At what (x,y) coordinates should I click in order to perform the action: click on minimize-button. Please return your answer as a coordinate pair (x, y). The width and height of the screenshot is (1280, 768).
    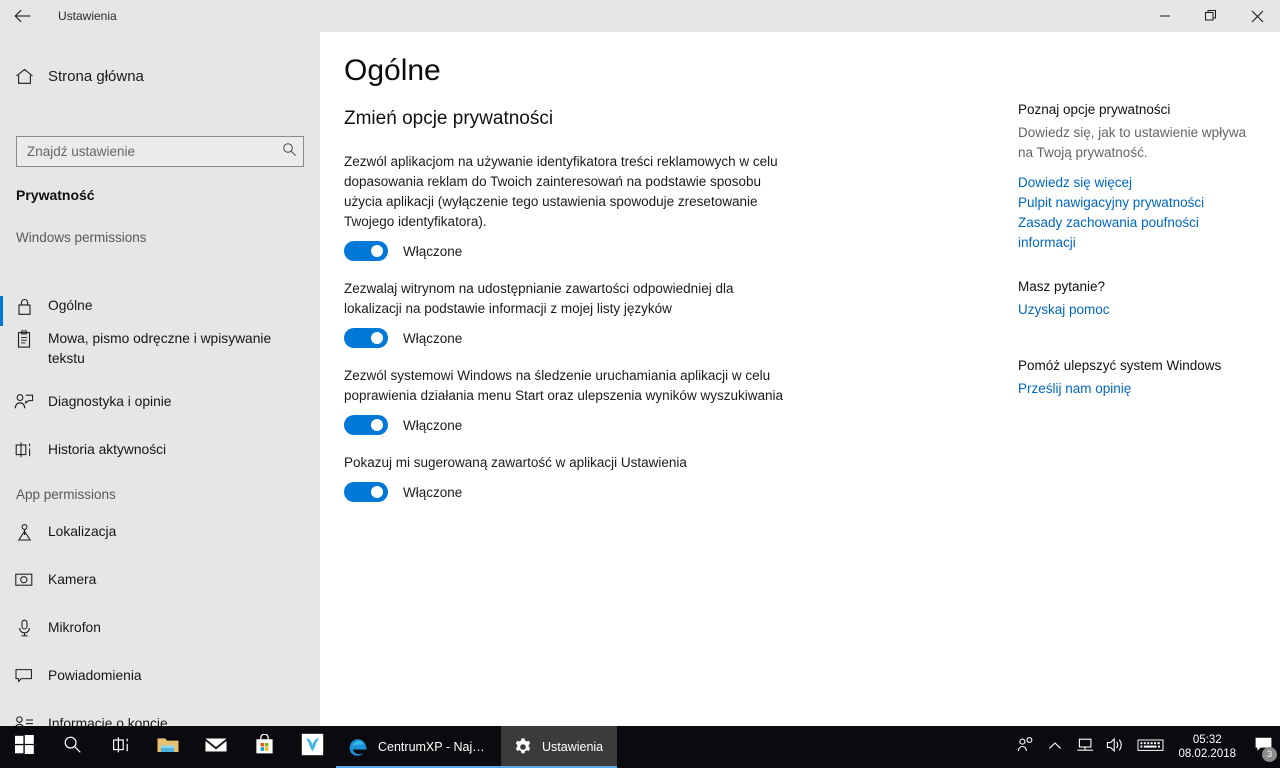
    Looking at the image, I should click on (1165, 16).